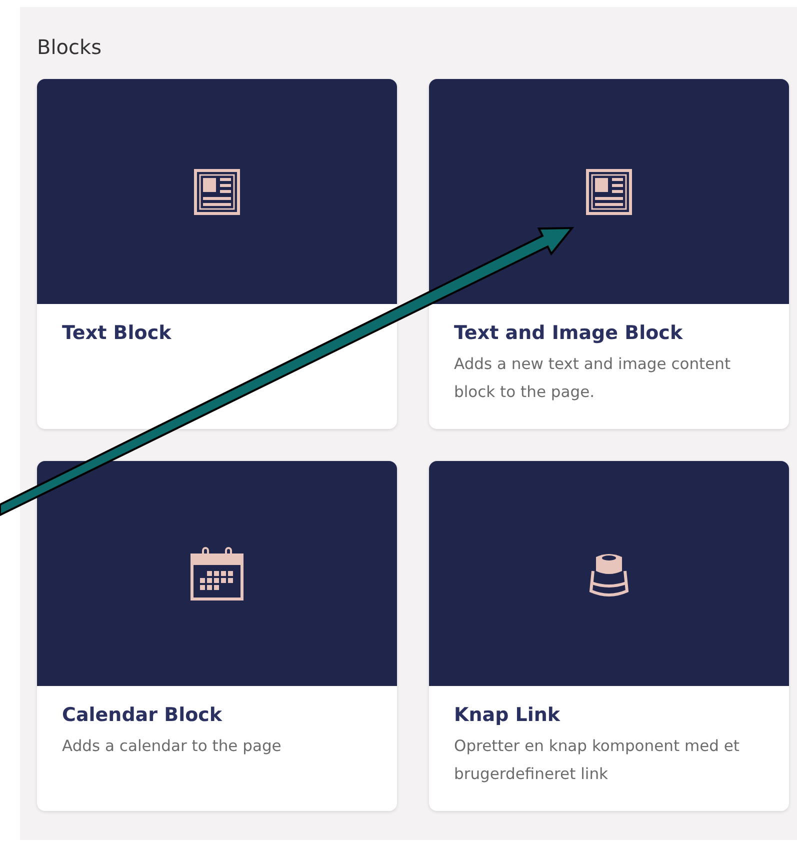  Describe the element at coordinates (569, 333) in the screenshot. I see `block-title: Text and Image Block` at that location.